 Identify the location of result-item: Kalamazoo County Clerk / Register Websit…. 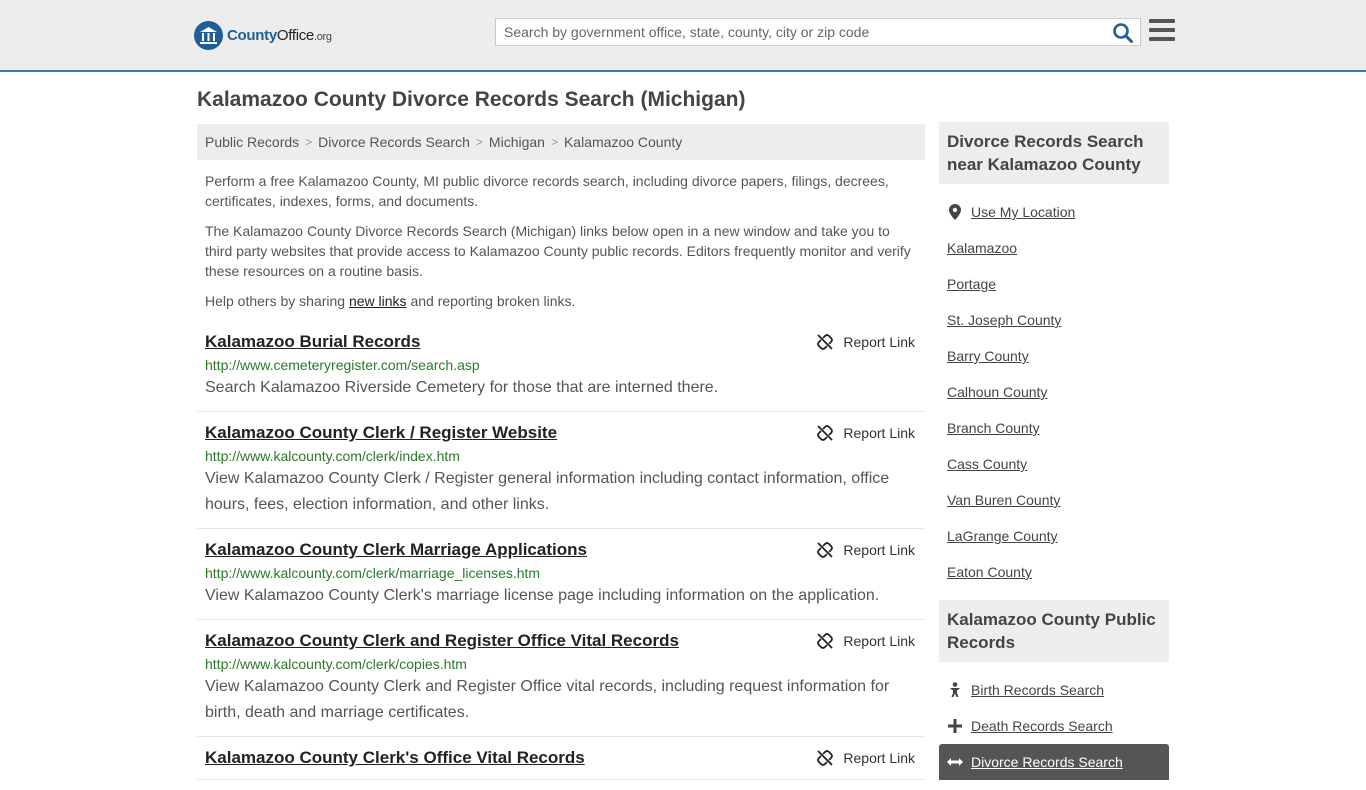
(561, 475).